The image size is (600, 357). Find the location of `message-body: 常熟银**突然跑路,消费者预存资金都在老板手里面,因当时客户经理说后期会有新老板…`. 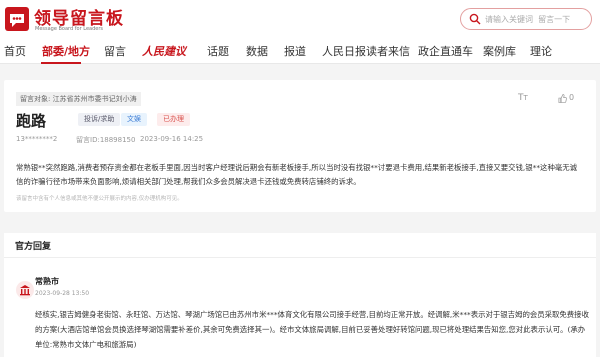

message-body: 常熟银**突然跑路,消费者预存资金都在老板手里面,因当时客户经理说后期会有新老板… is located at coordinates (297, 174).